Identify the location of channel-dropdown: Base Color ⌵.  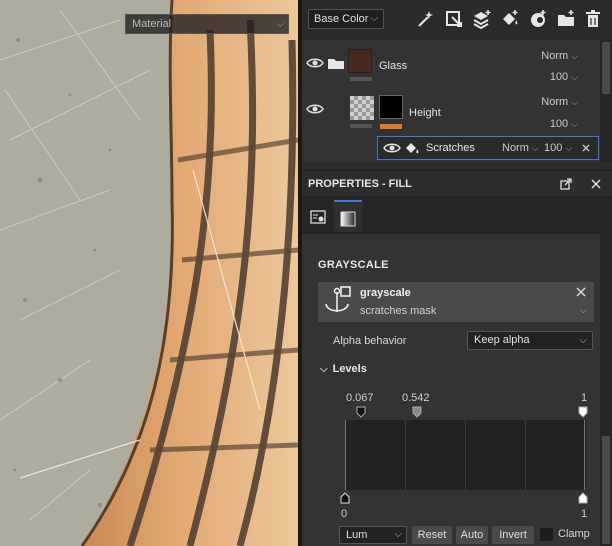
(346, 19).